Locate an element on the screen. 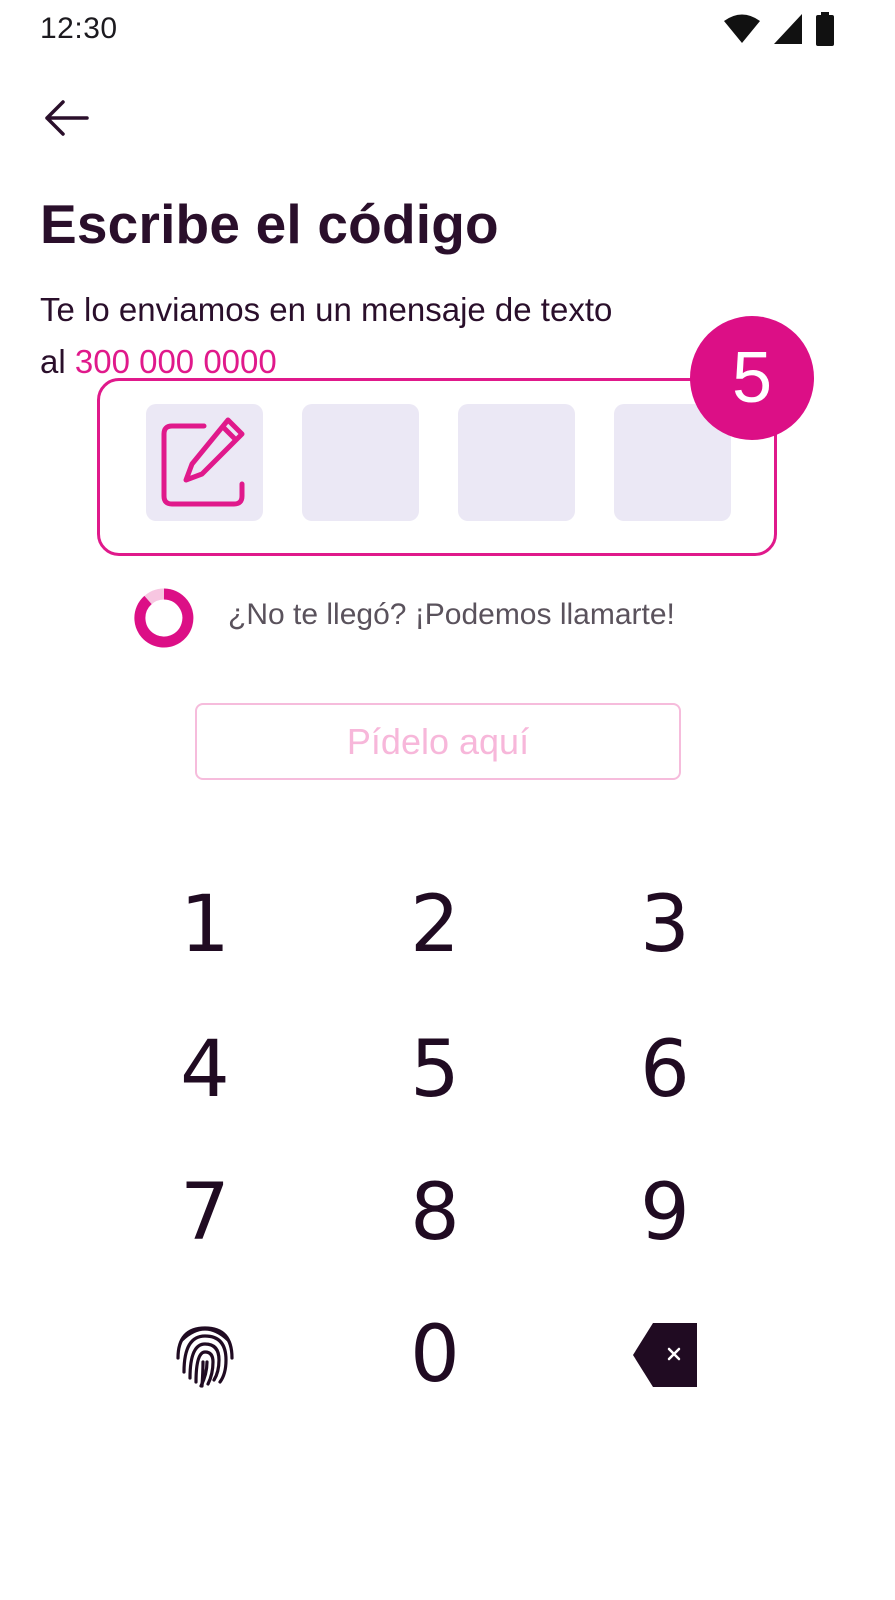 Image resolution: width=895 pixels, height=1600 pixels. biometric-key is located at coordinates (205, 1355).